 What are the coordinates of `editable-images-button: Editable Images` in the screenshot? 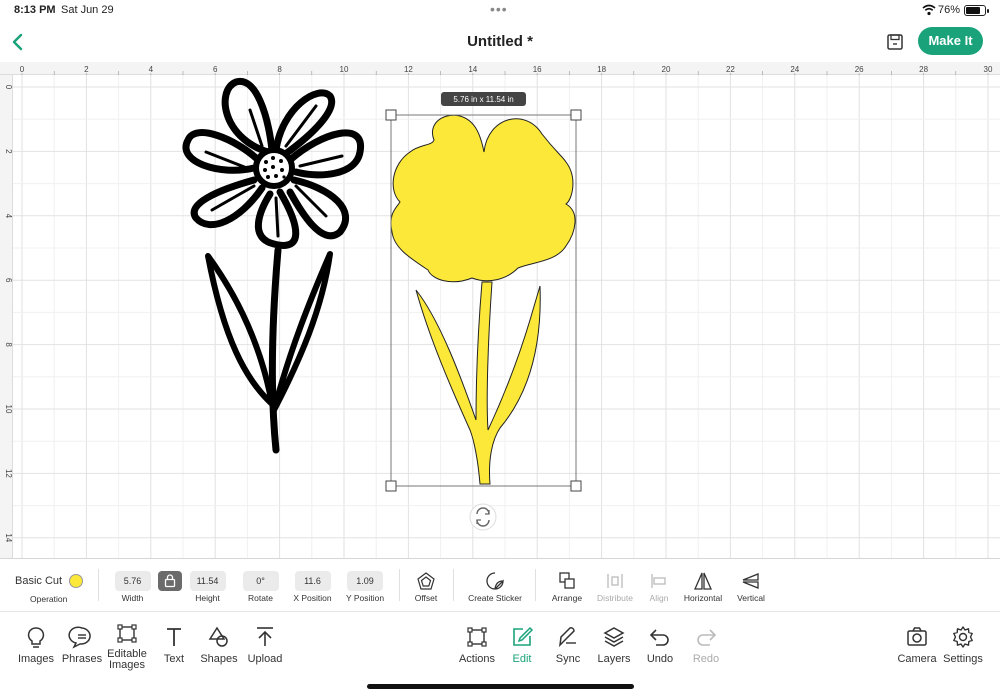 It's located at (127, 649).